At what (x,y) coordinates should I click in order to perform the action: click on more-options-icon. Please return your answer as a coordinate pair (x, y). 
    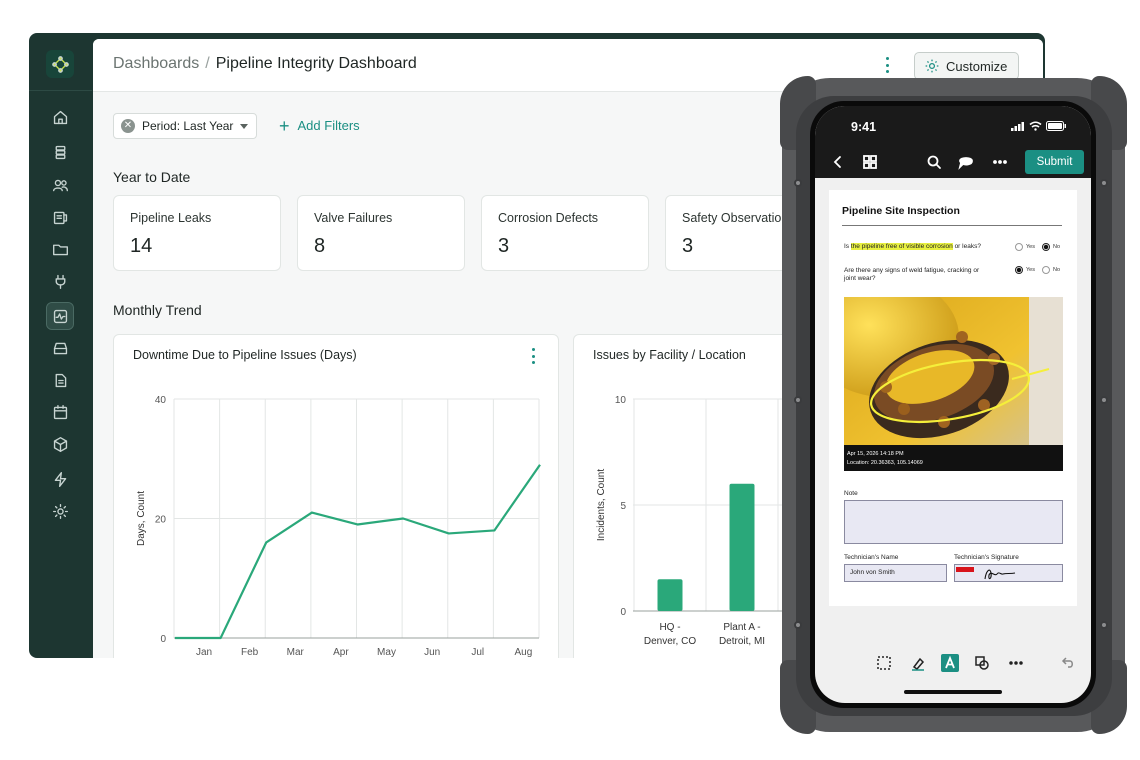
    Looking at the image, I should click on (887, 65).